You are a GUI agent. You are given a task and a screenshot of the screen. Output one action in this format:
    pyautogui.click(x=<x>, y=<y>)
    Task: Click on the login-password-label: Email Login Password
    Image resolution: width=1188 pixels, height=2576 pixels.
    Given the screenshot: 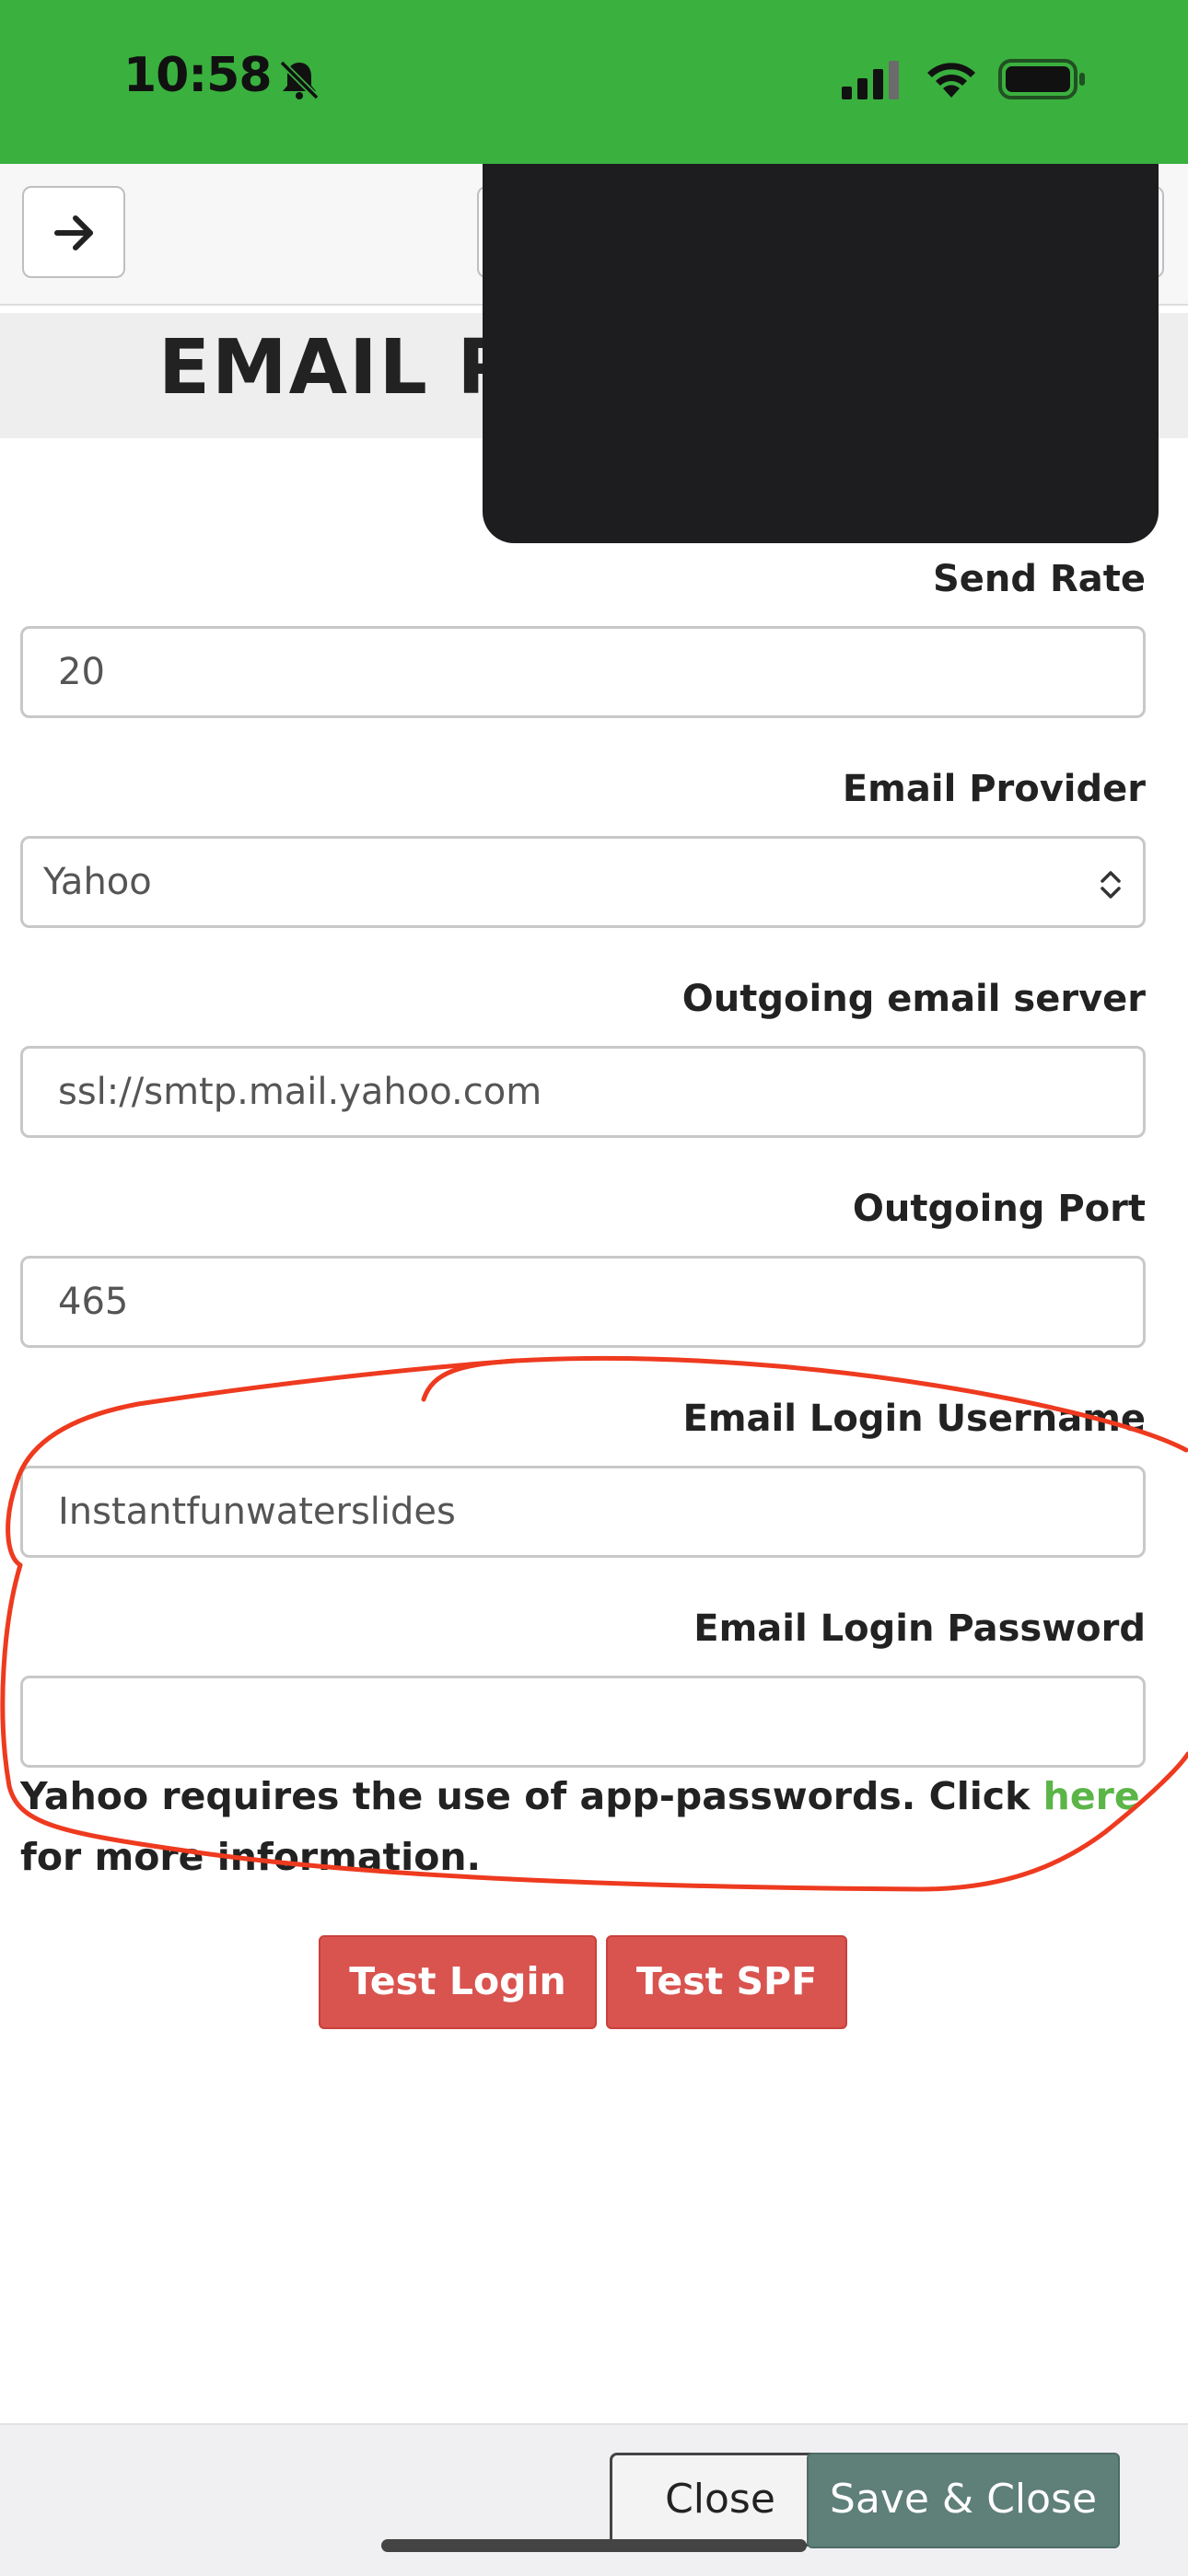 What is the action you would take?
    pyautogui.click(x=920, y=1628)
    